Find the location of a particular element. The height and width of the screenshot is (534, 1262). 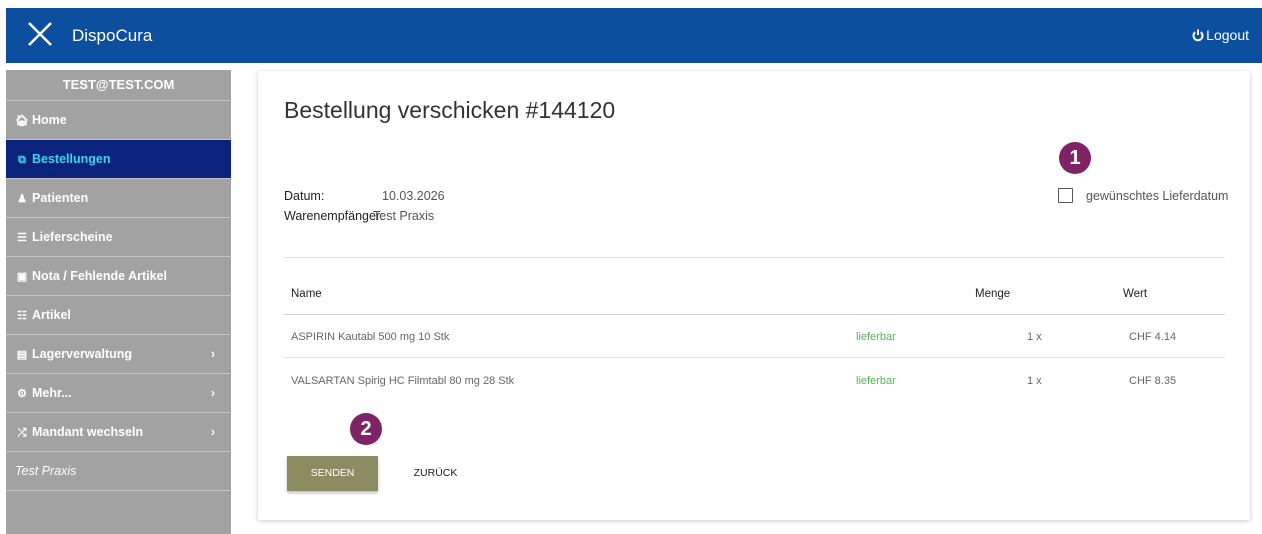

sidebar-item-label: Patienten is located at coordinates (60, 198).